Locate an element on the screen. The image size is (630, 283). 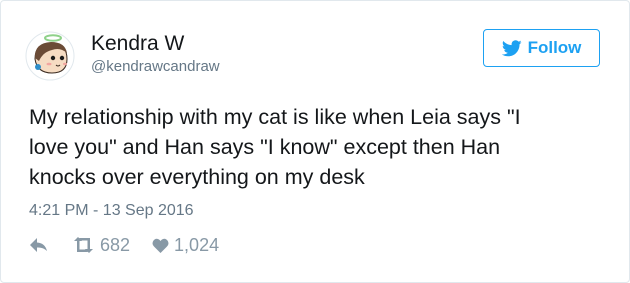
like-button: 1,024 is located at coordinates (185, 245).